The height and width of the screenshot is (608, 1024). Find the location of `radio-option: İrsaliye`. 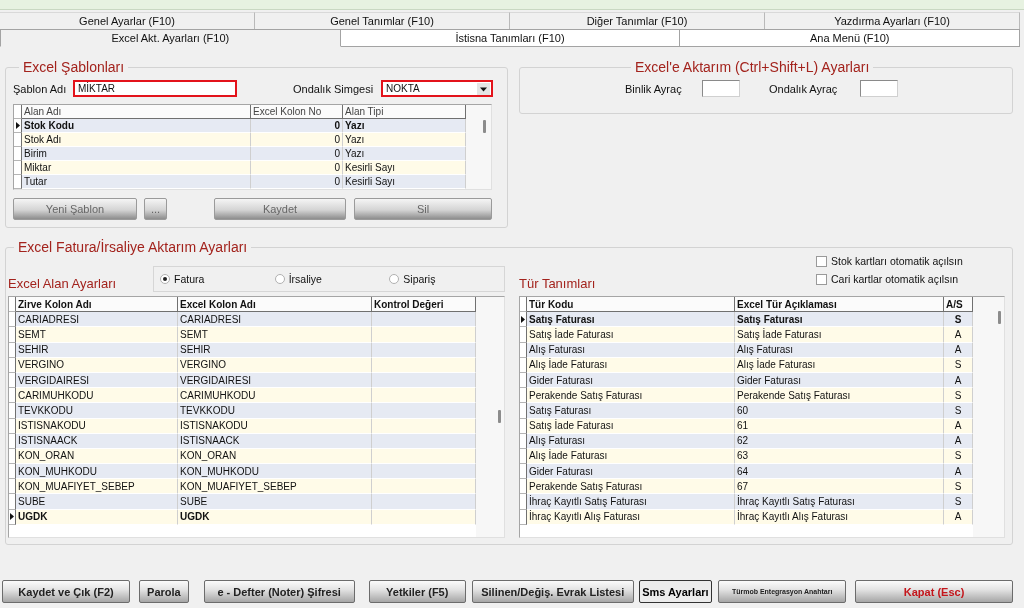

radio-option: İrsaliye is located at coordinates (298, 279).